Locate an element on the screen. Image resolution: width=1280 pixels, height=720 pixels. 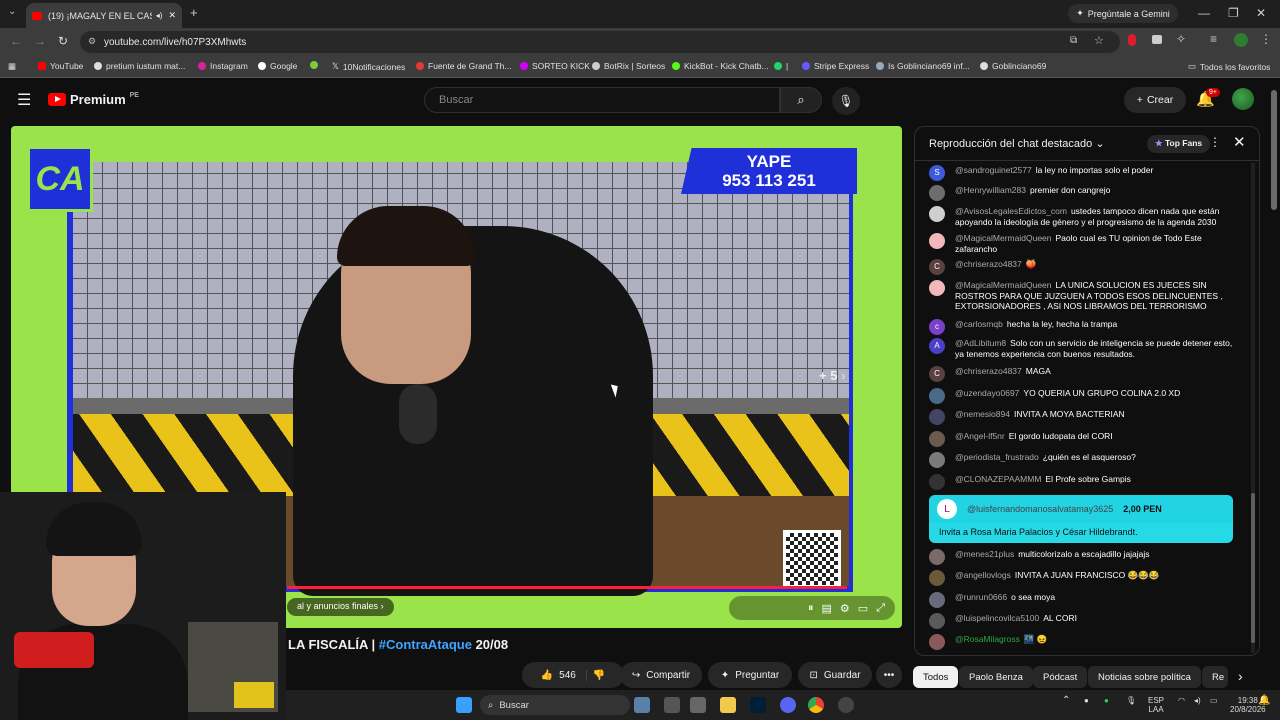
browser-menu-icon: ⋮ is located at coordinates (1266, 39).